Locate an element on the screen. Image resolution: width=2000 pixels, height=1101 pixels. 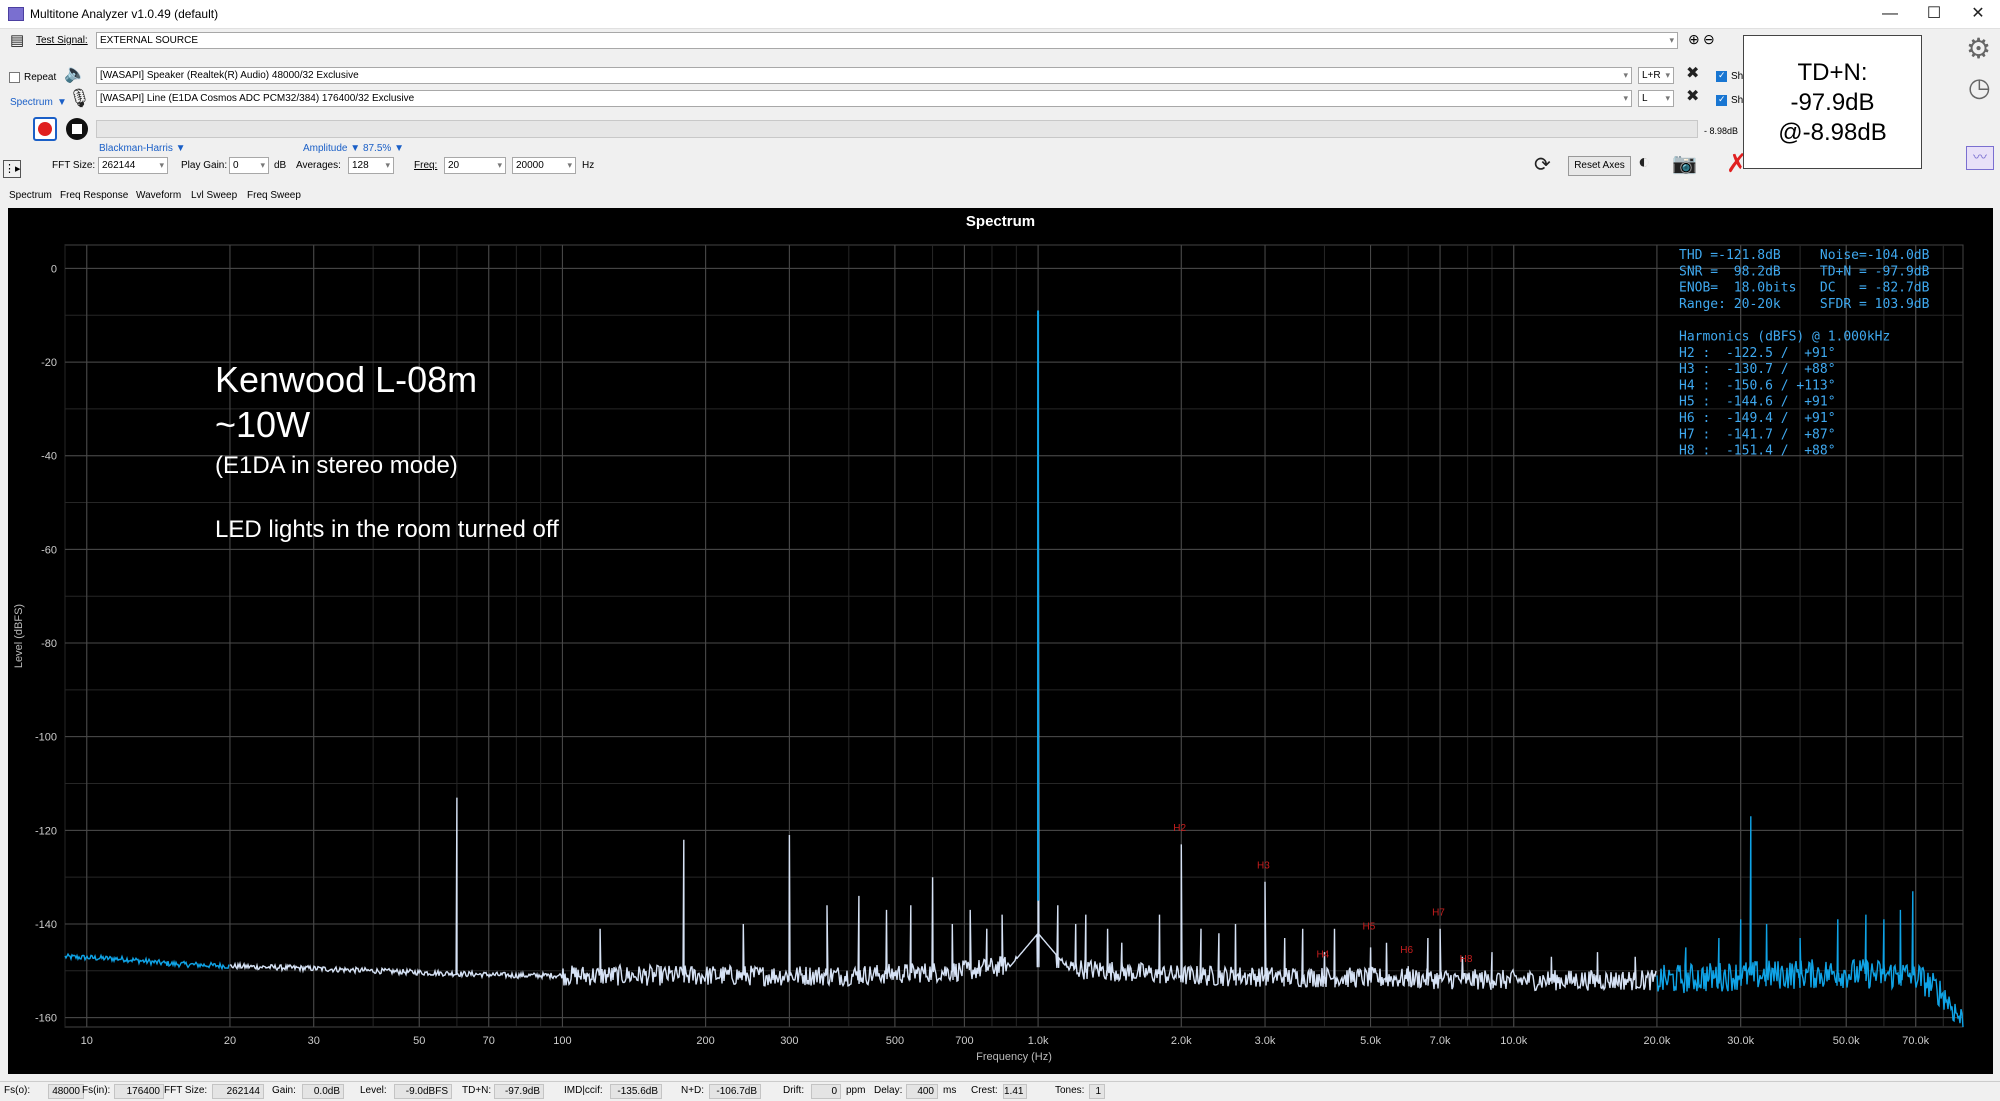
waveform-icon: 〰 is located at coordinates (1980, 158).